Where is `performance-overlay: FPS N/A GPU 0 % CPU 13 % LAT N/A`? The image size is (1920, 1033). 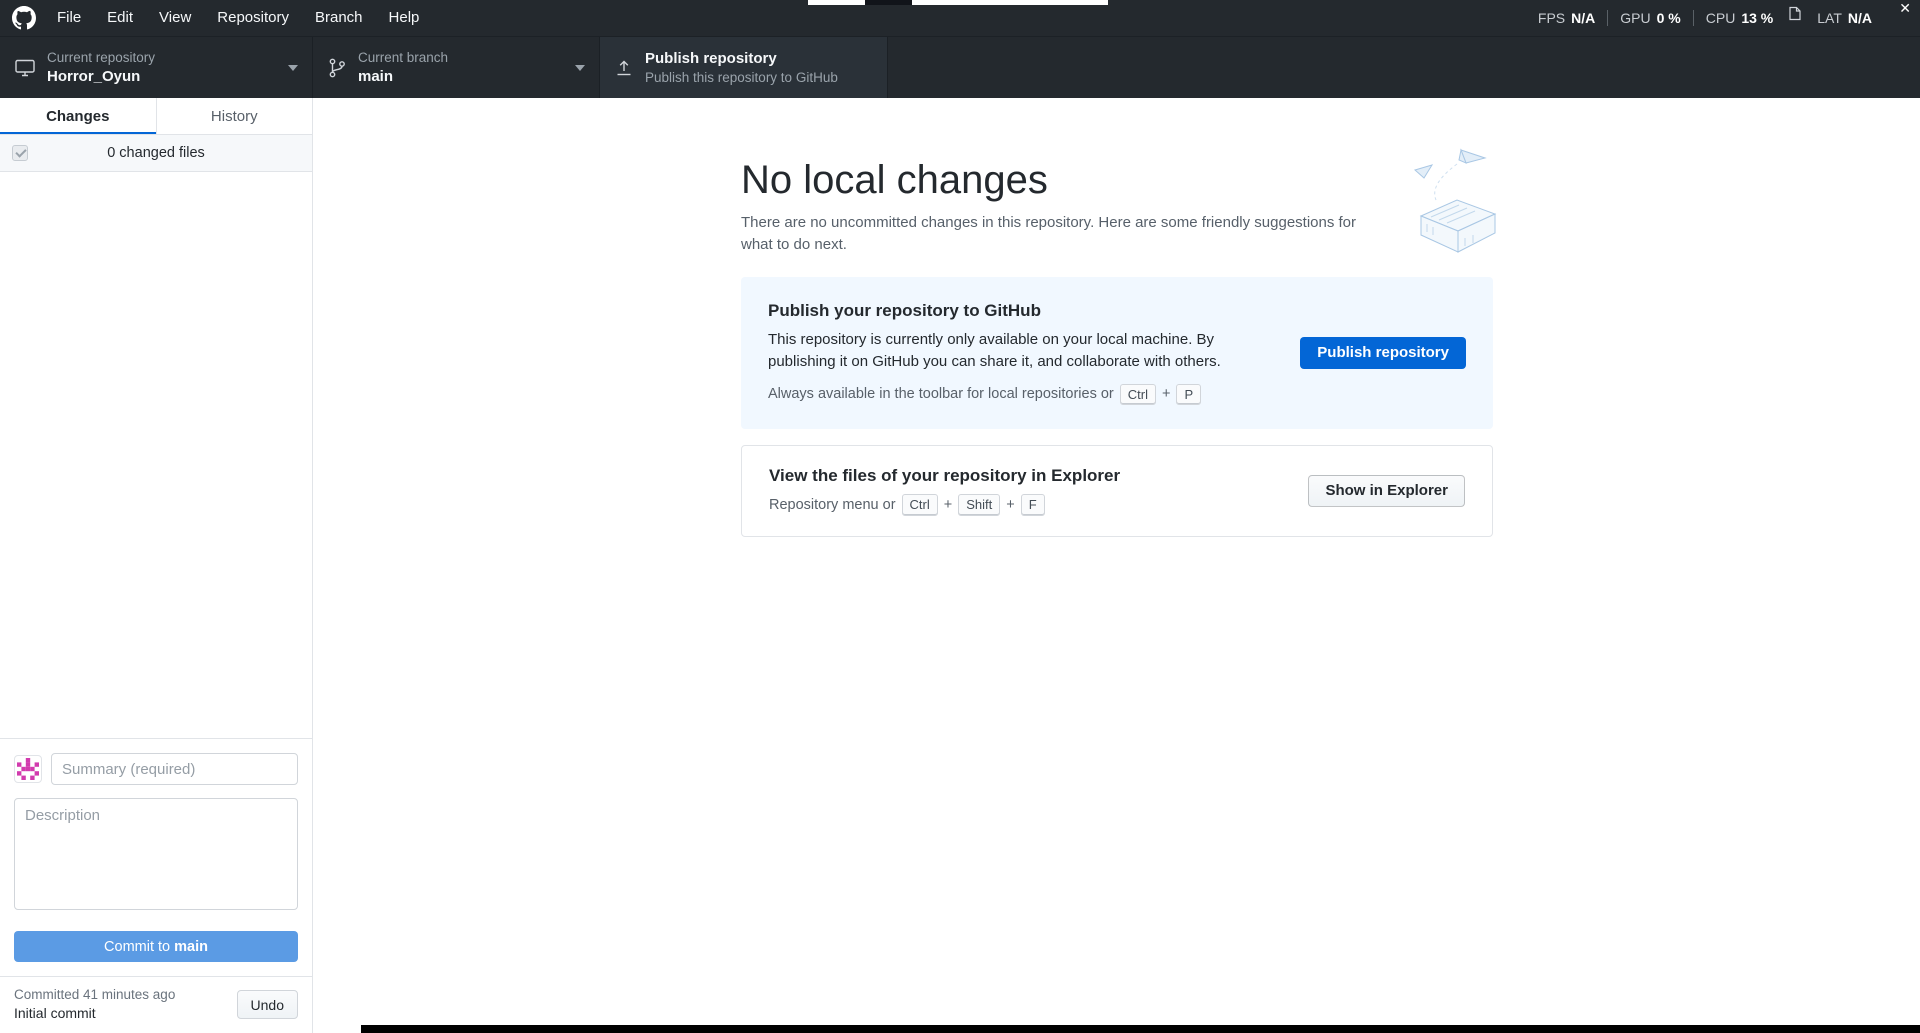 performance-overlay: FPS N/A GPU 0 % CPU 13 % LAT N/A is located at coordinates (1705, 16).